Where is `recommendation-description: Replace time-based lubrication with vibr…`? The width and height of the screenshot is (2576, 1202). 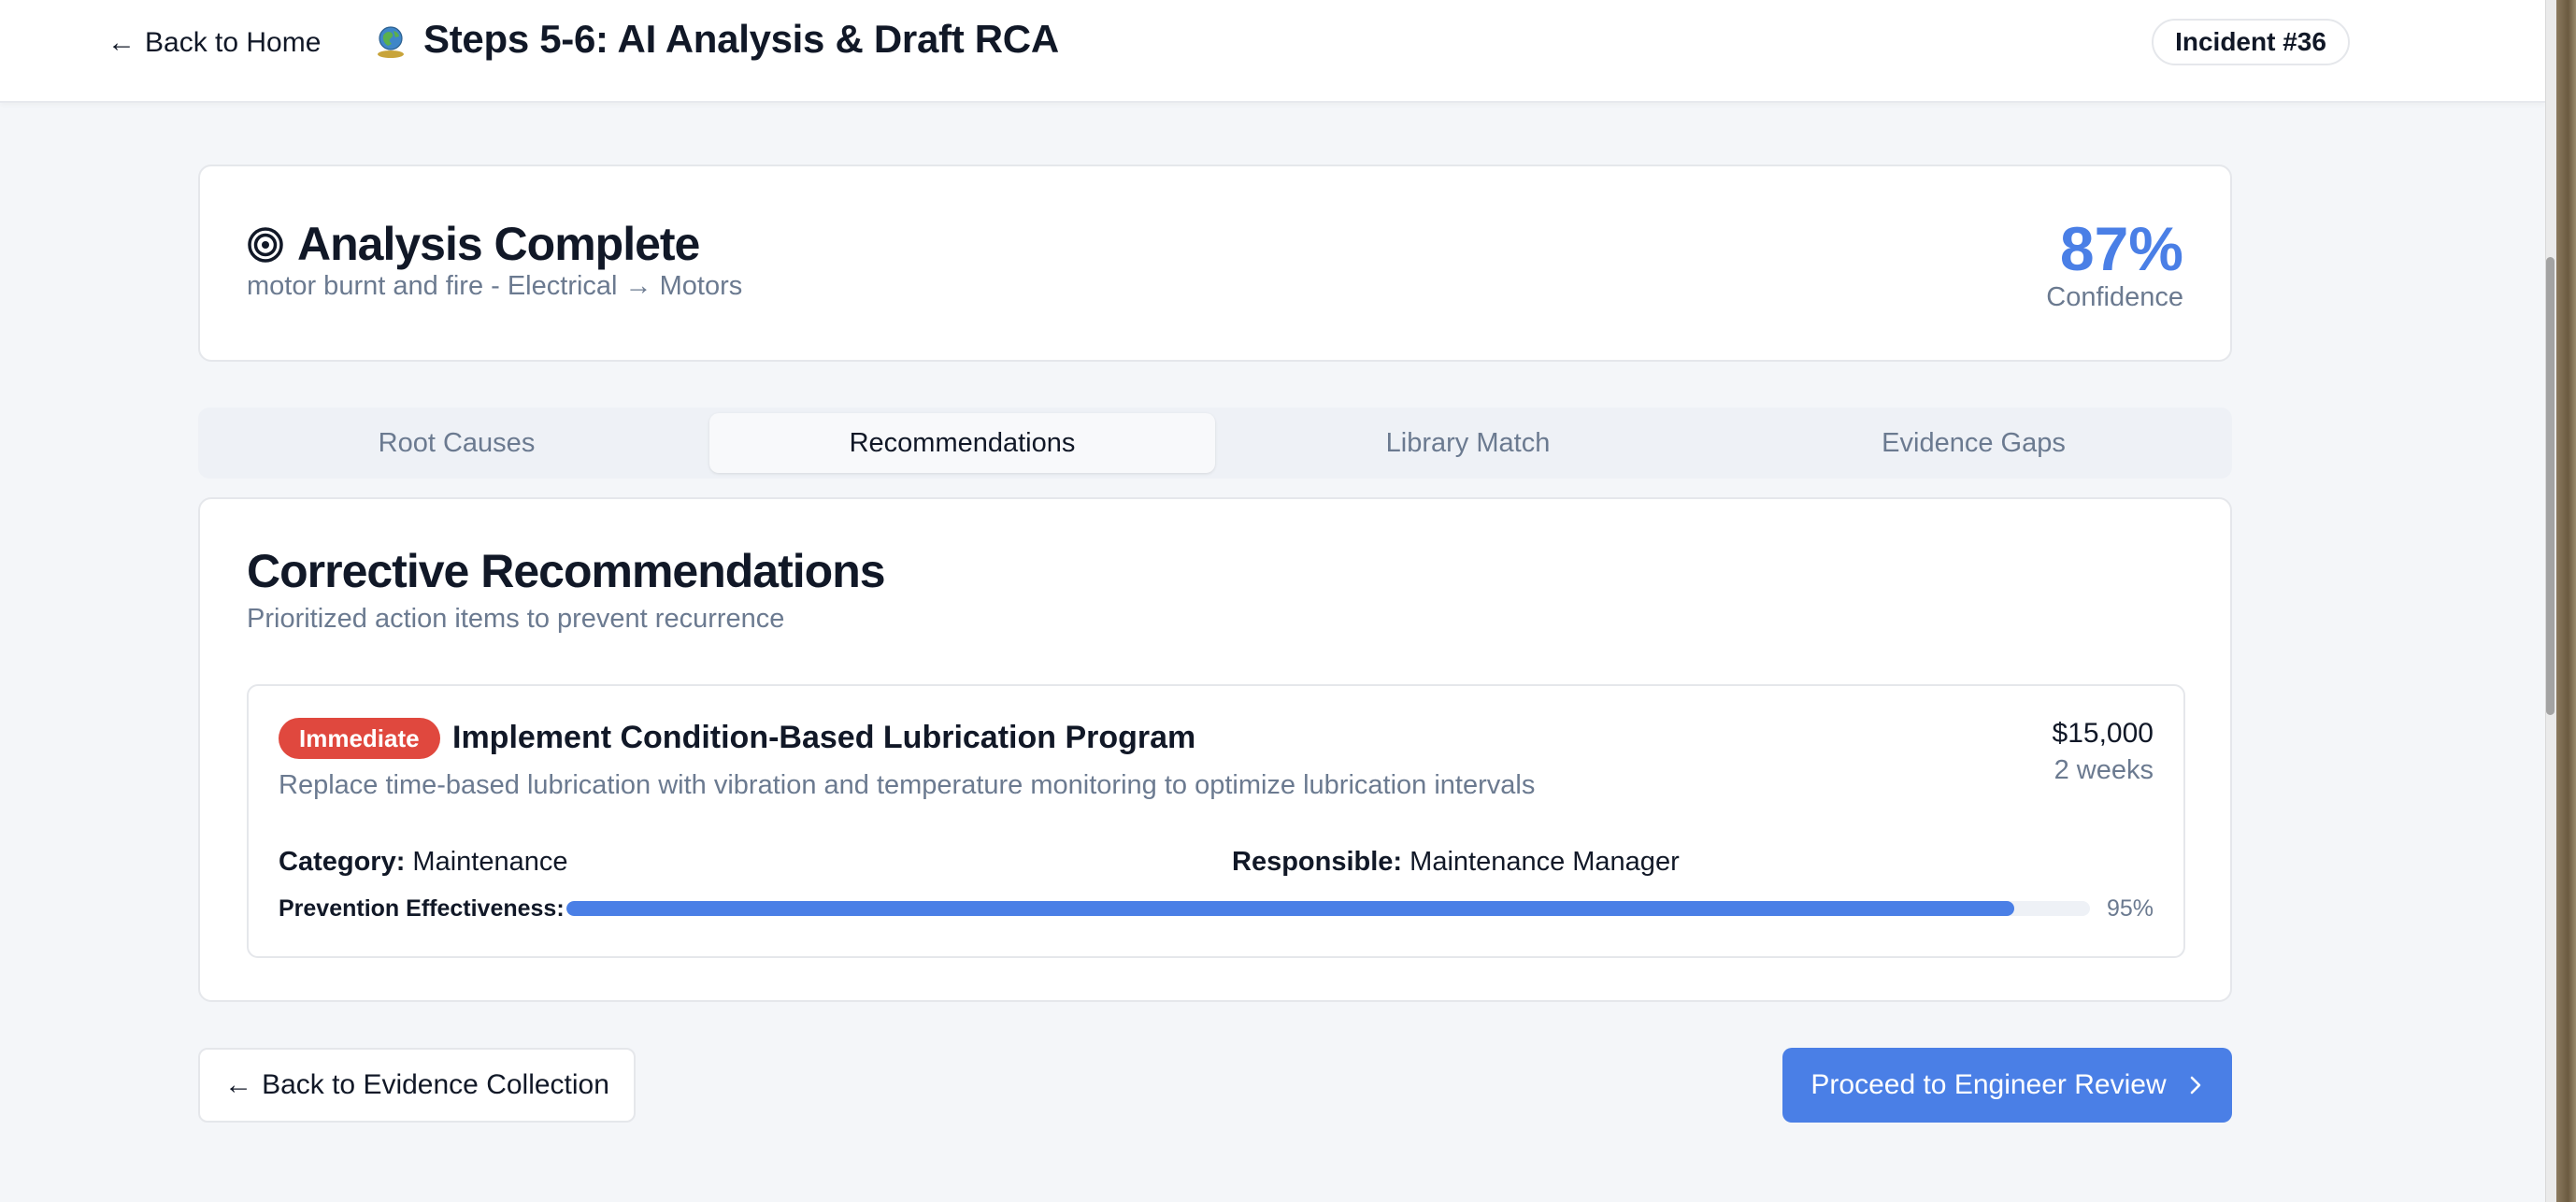
recommendation-description: Replace time-based lubrication with vibr… is located at coordinates (907, 785).